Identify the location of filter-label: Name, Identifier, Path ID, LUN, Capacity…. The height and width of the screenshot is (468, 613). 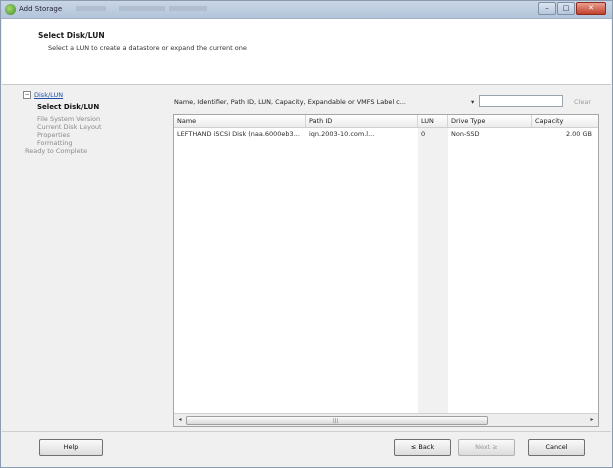
(290, 102).